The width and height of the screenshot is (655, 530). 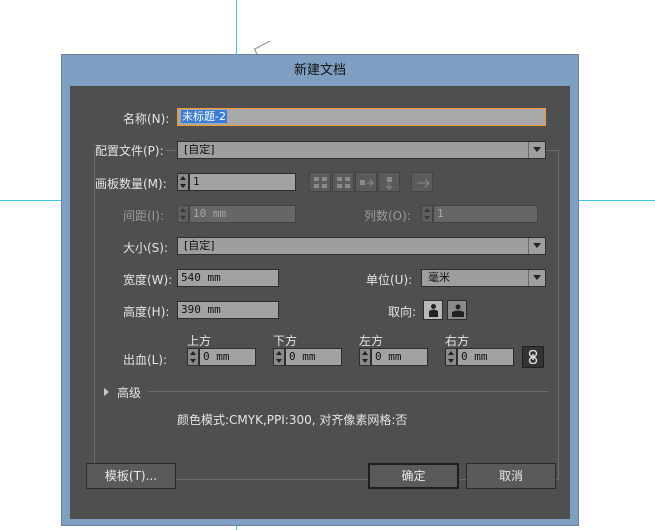 I want to click on cancel-button: 取消, so click(x=511, y=476).